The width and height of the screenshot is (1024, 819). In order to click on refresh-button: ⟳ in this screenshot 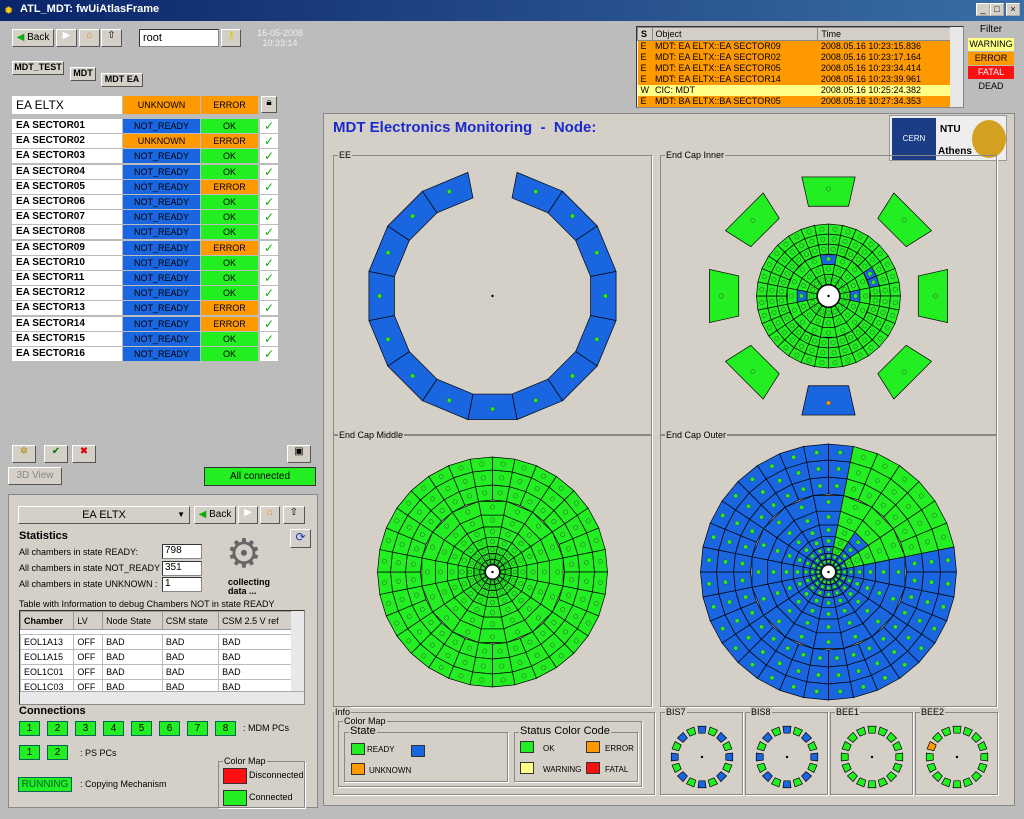, I will do `click(300, 538)`.